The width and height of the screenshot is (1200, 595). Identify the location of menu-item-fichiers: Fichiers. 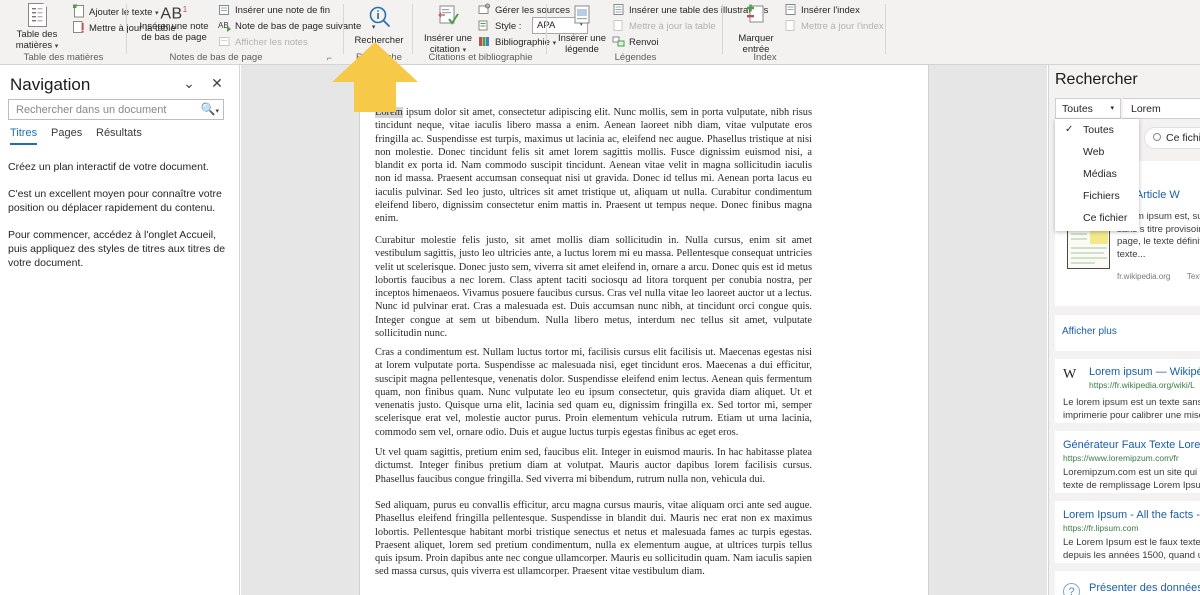
(1097, 196).